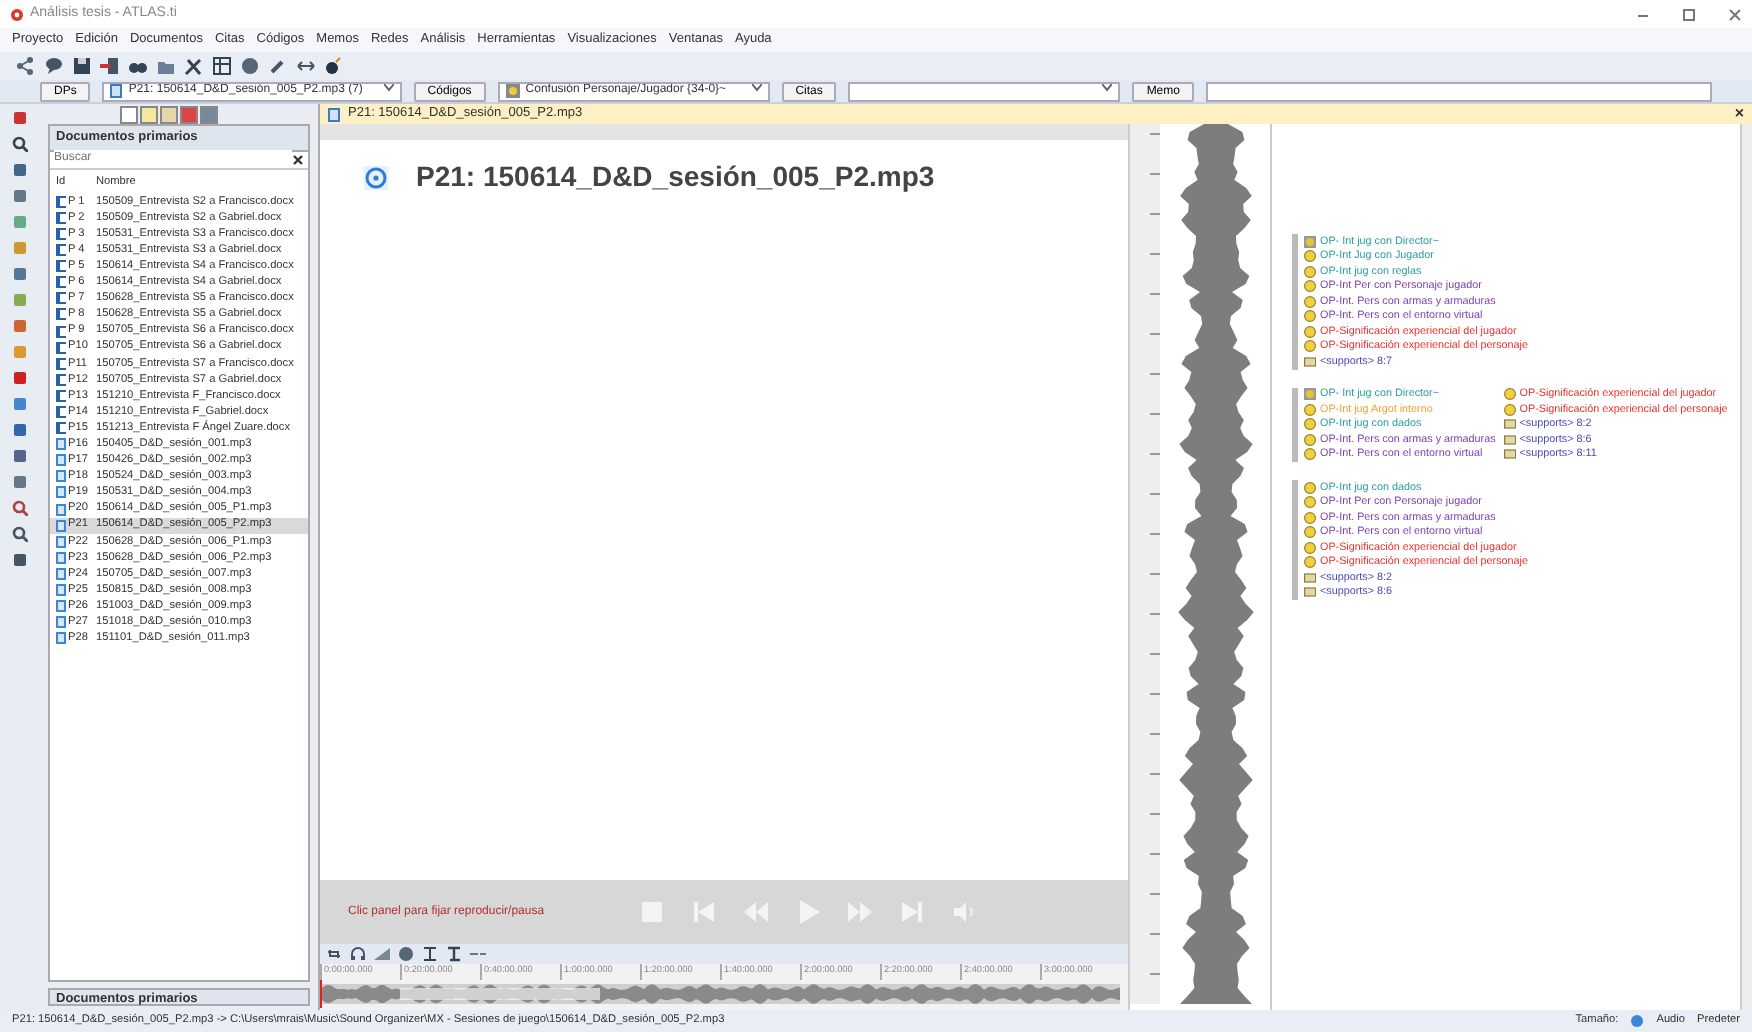  I want to click on timeline-waveform-drawing, so click(720, 994).